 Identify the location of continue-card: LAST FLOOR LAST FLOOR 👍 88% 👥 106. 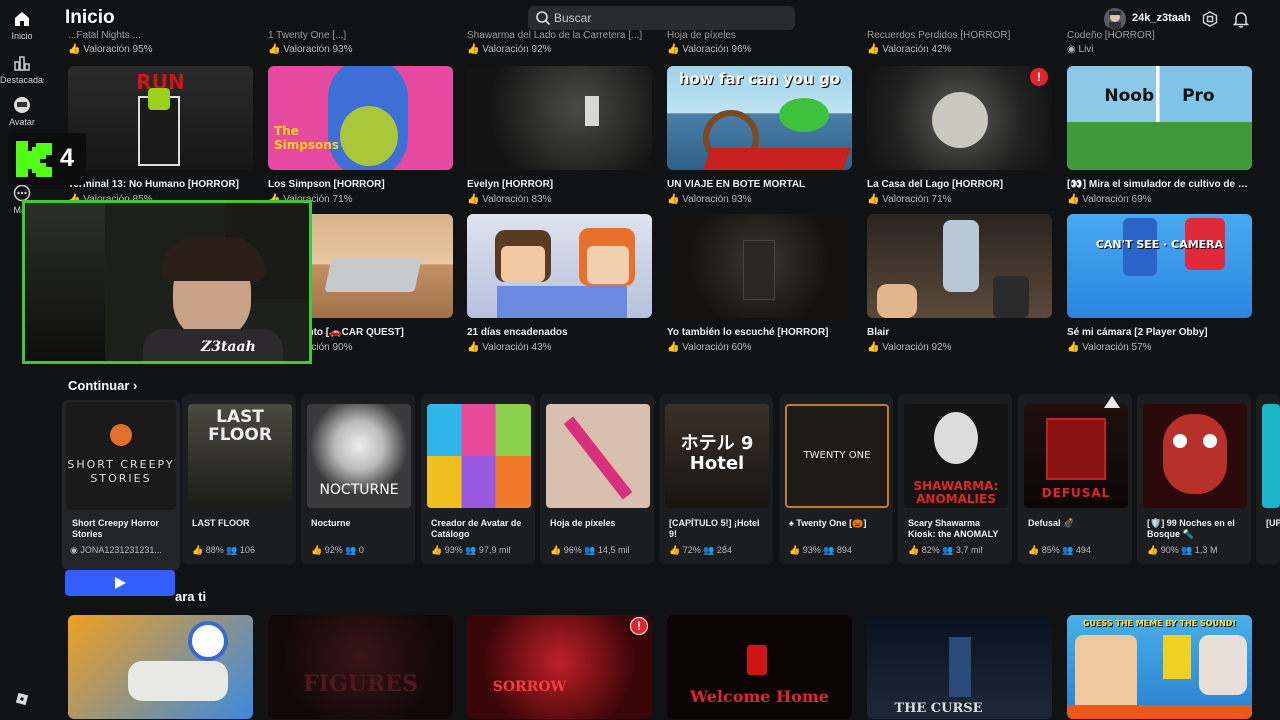
(239, 479).